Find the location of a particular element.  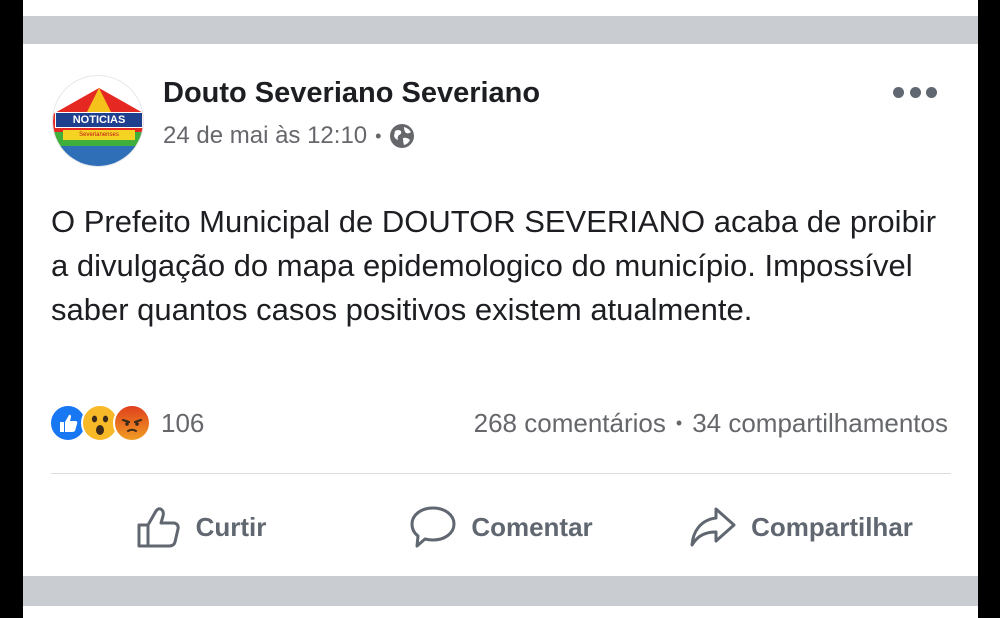

share-button: Compartilhar is located at coordinates (801, 527).